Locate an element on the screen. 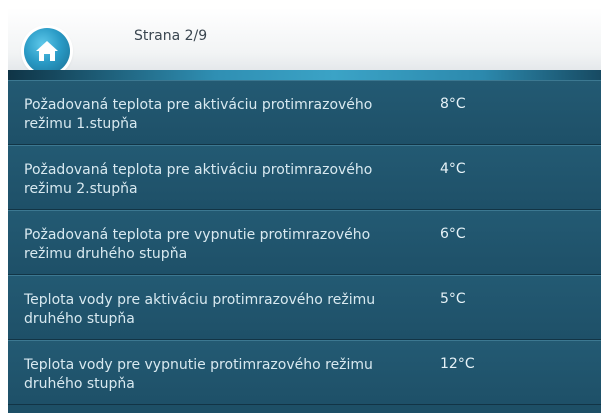 The width and height of the screenshot is (609, 417). setting-value: 8°C is located at coordinates (453, 104).